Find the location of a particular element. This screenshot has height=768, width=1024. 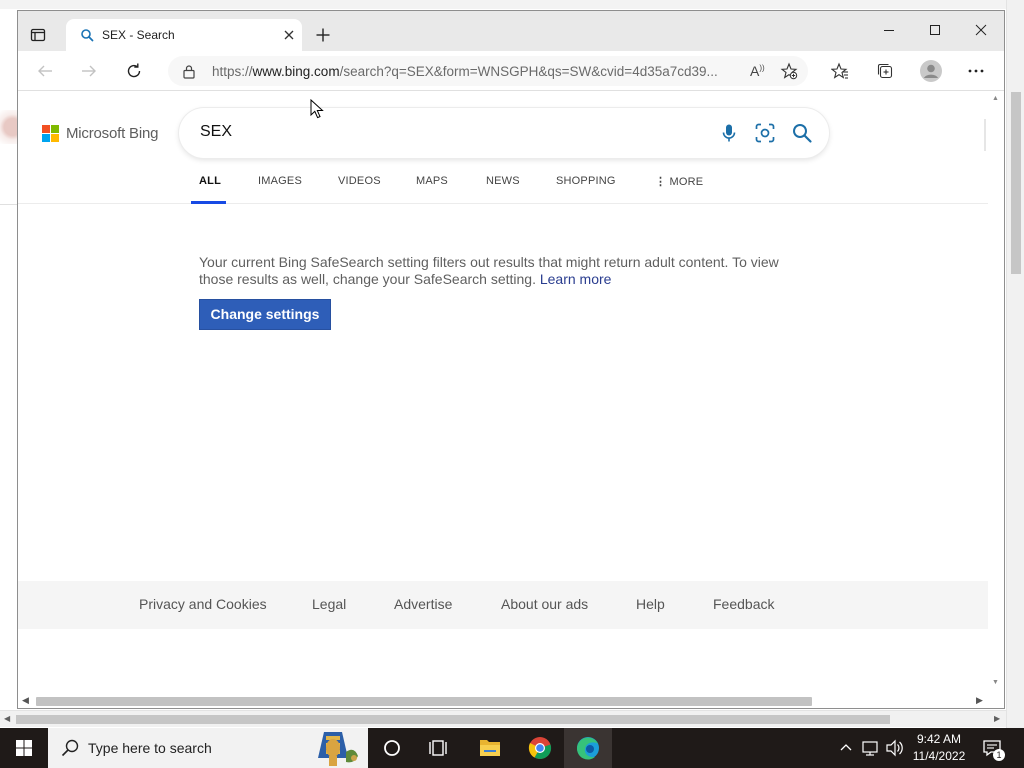

clock-time: 9:42 AM is located at coordinates (939, 739).